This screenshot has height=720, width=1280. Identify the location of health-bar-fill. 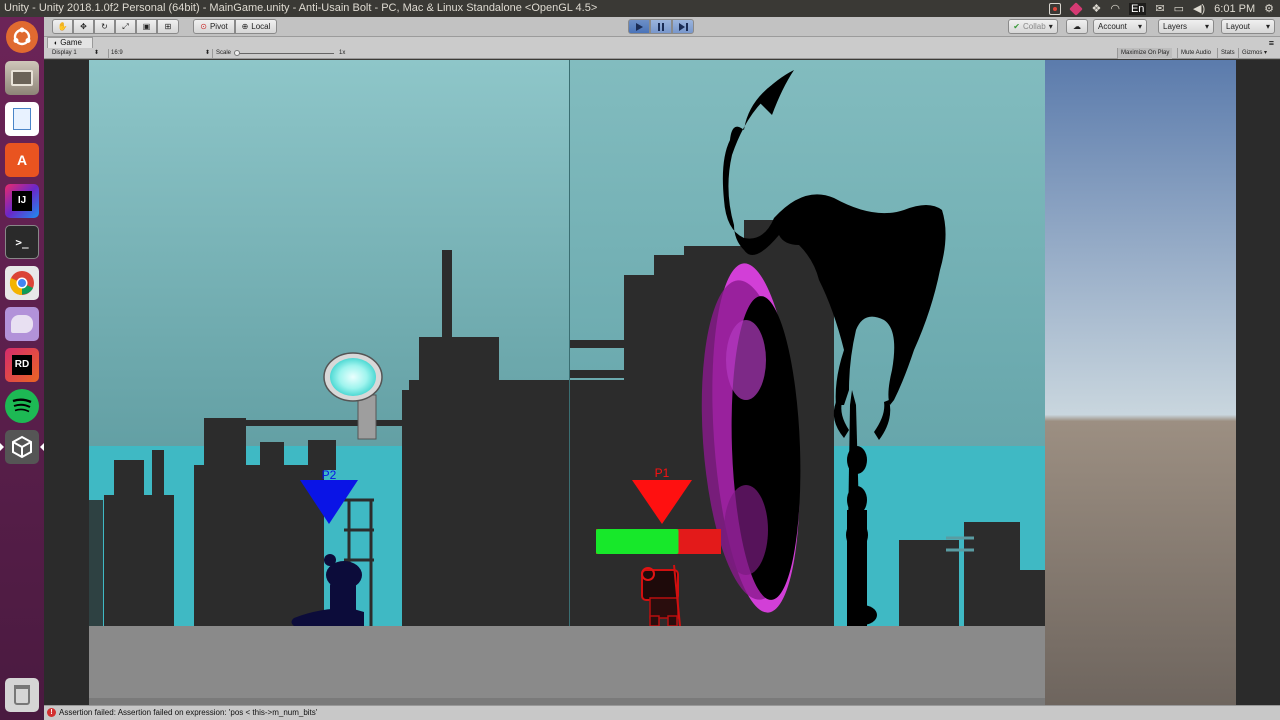
(637, 541).